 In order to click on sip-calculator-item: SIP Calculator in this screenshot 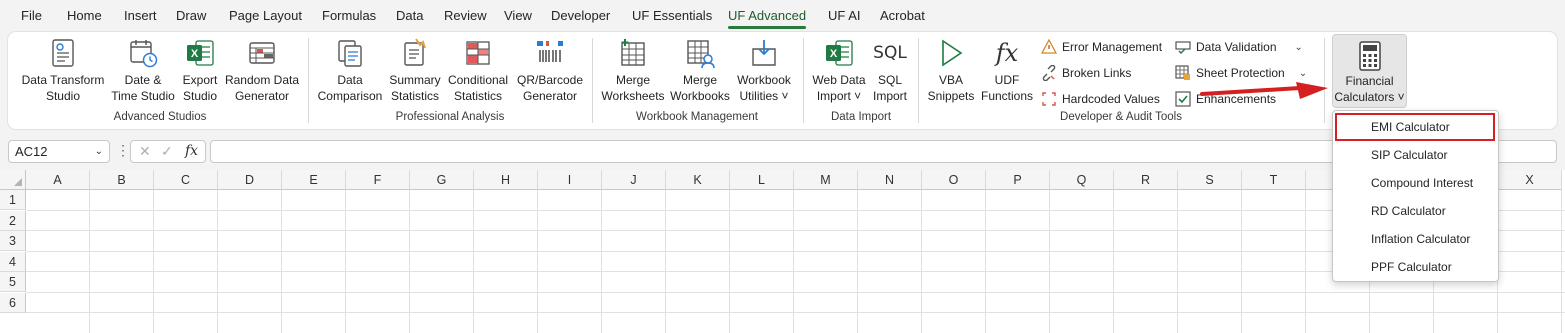, I will do `click(1415, 155)`.